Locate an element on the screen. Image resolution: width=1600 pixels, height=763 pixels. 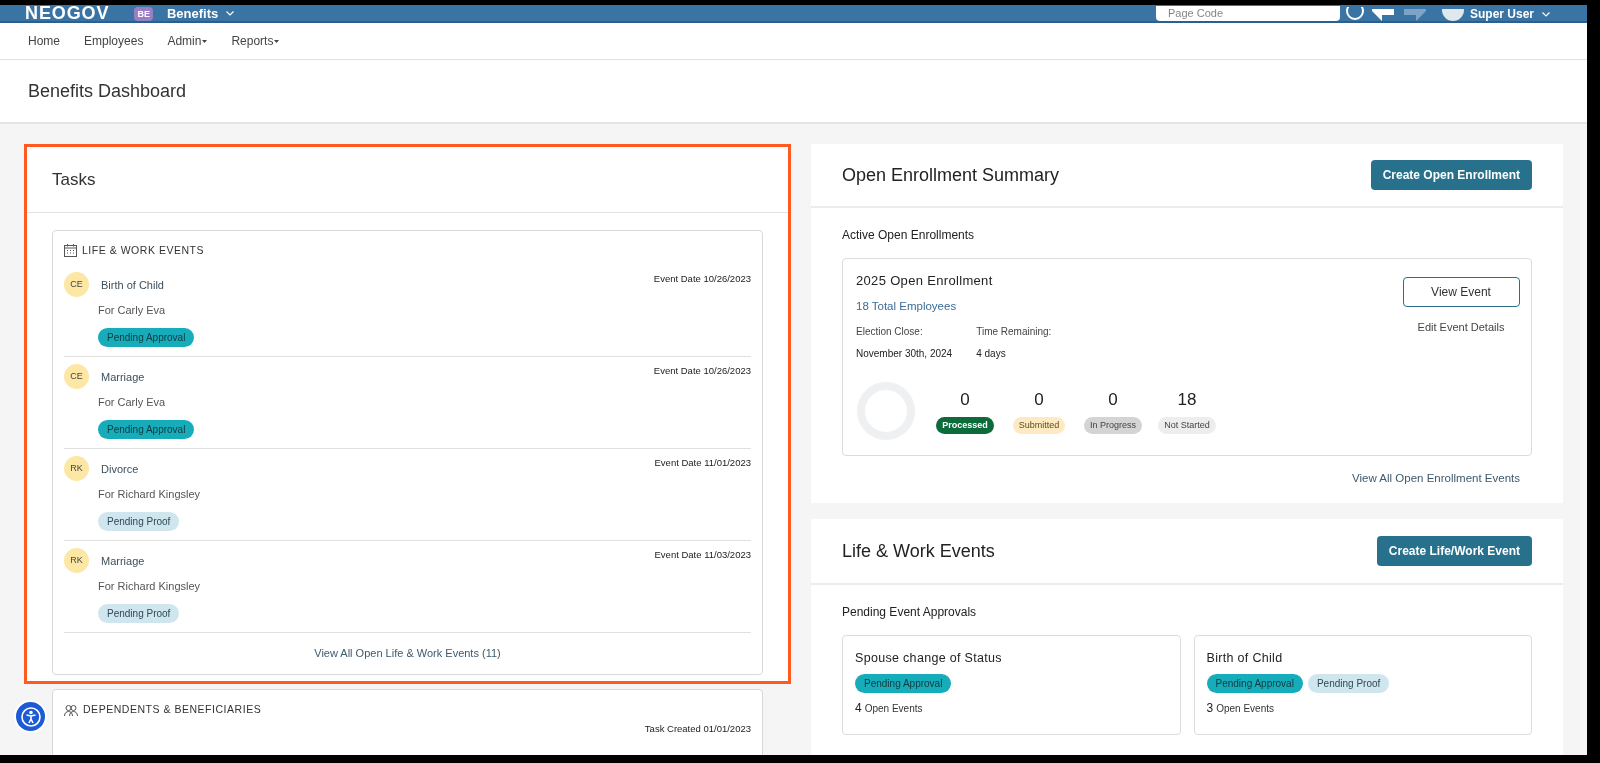
avatar-icon is located at coordinates (1452, 15).